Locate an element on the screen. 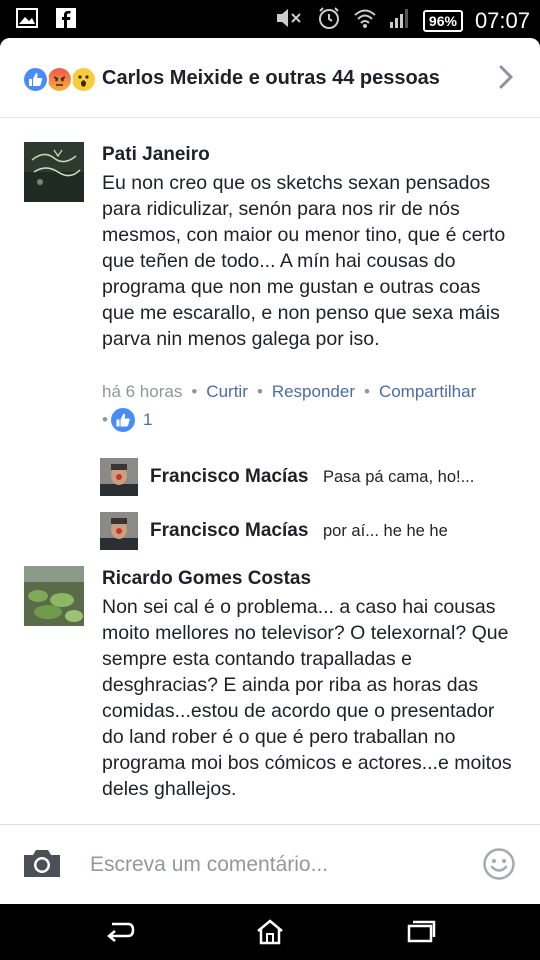 This screenshot has width=540, height=960. share-button: Compartilhar is located at coordinates (427, 391).